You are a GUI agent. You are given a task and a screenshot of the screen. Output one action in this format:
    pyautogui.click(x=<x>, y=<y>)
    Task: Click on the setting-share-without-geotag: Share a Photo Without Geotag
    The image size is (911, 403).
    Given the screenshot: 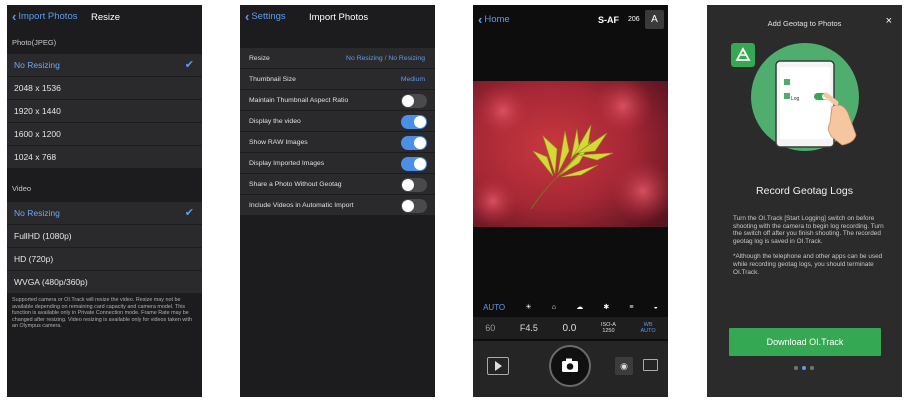 What is the action you would take?
    pyautogui.click(x=337, y=184)
    